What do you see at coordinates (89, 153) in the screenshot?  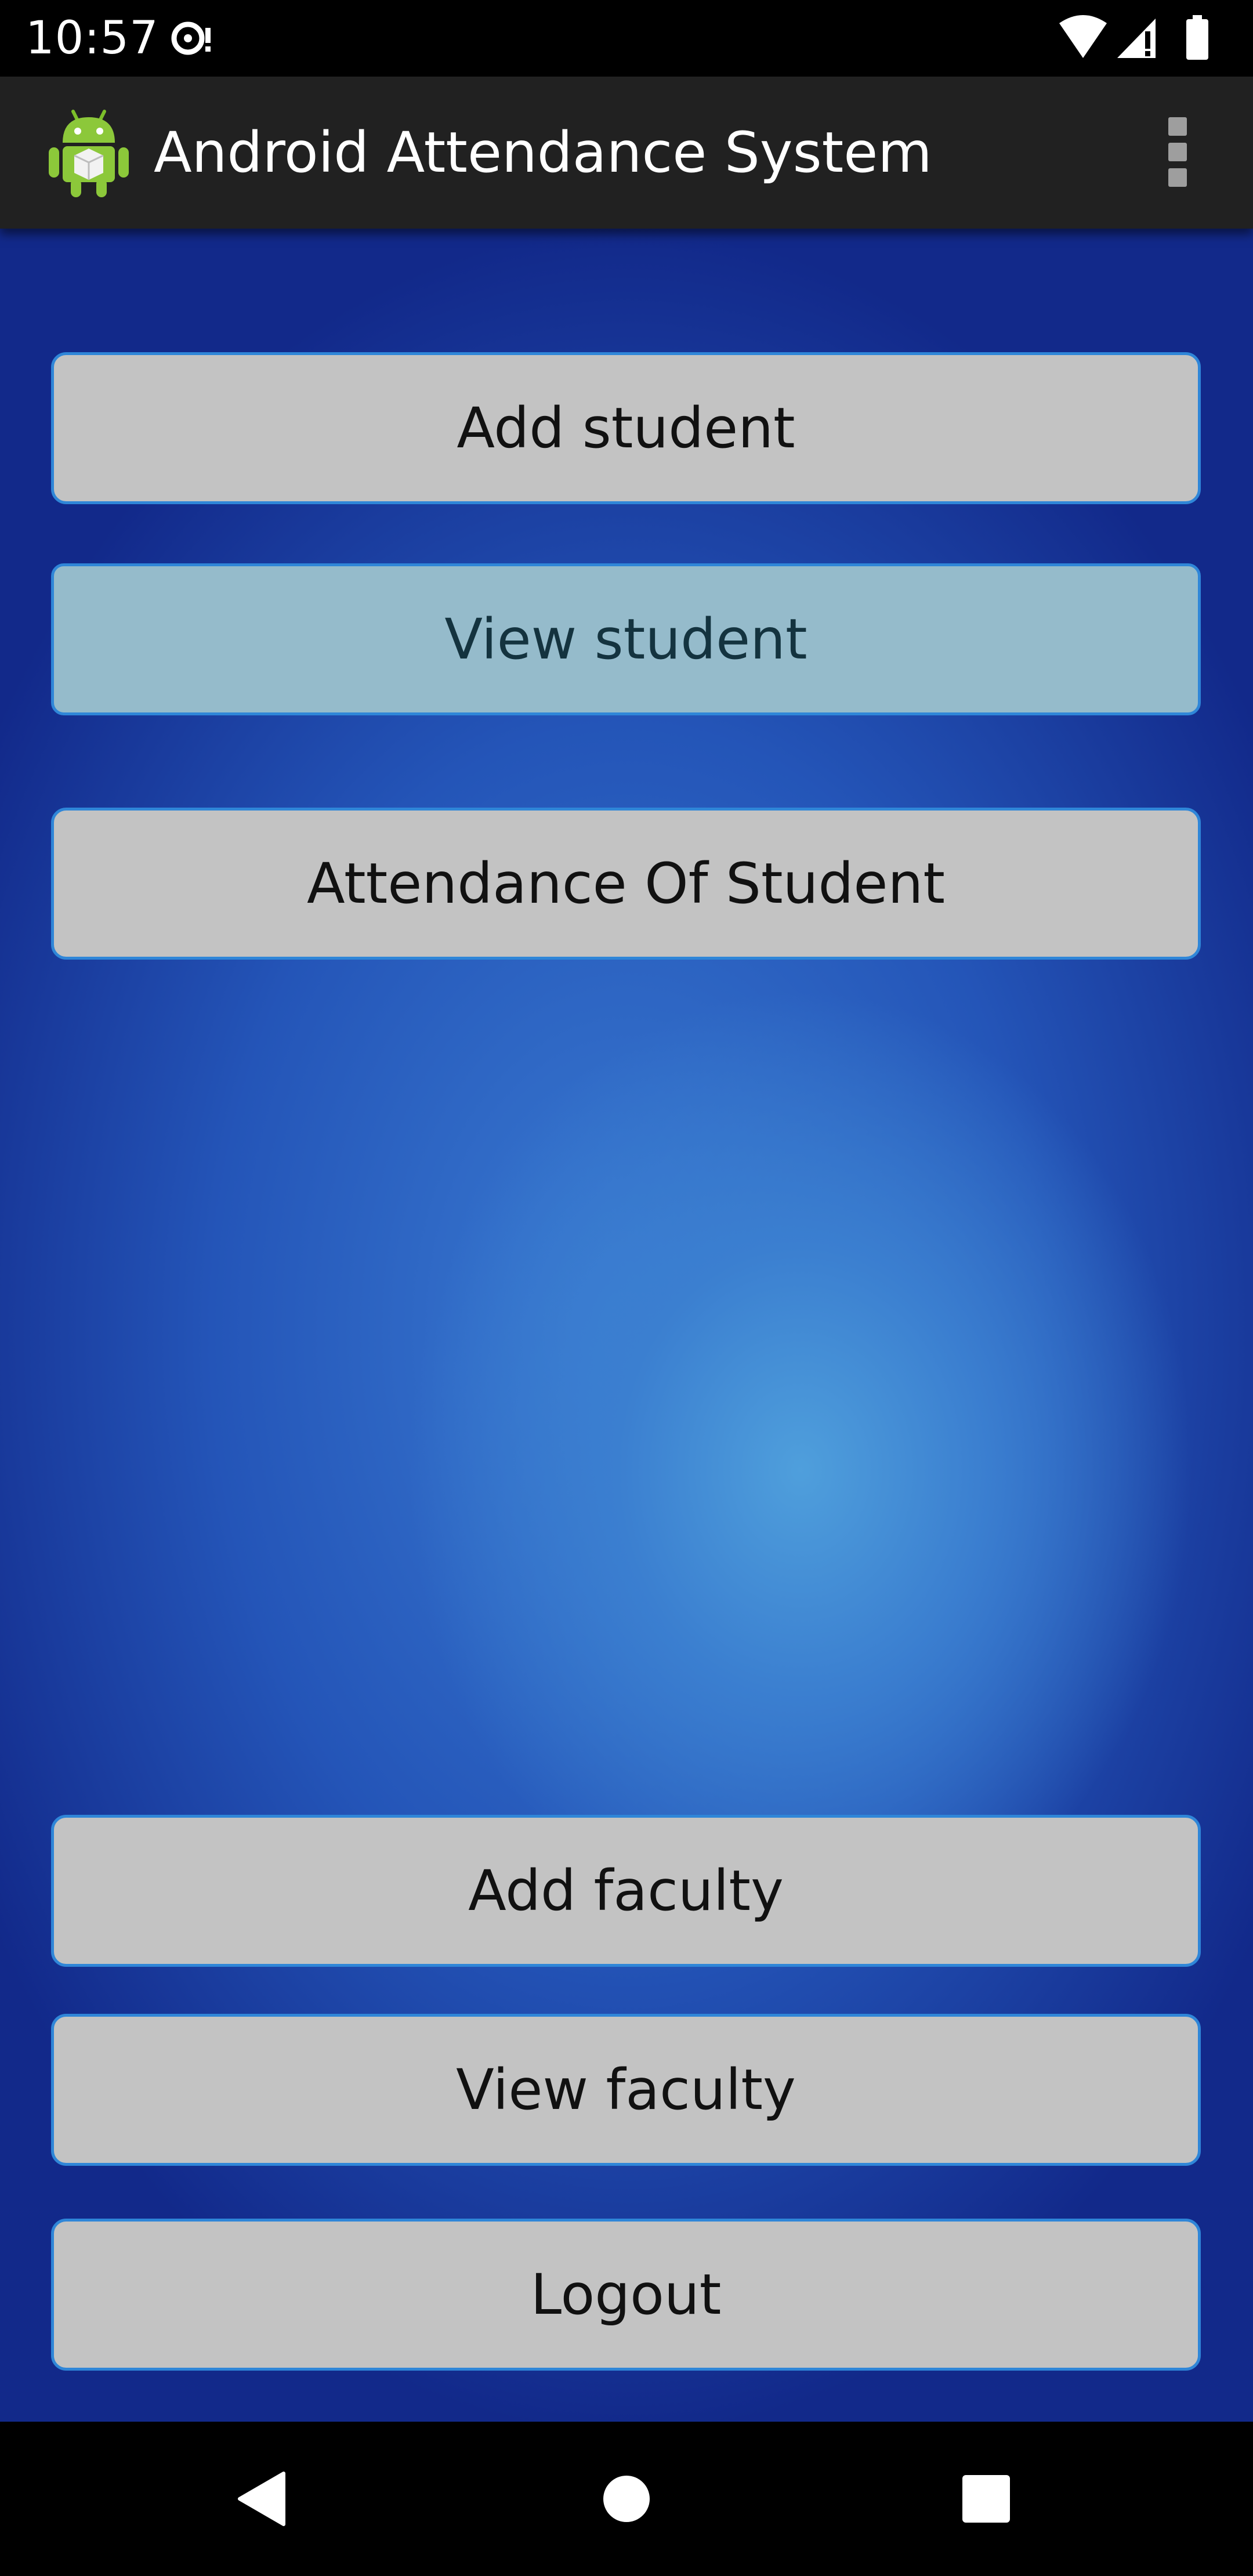 I see `android-logo-icon` at bounding box center [89, 153].